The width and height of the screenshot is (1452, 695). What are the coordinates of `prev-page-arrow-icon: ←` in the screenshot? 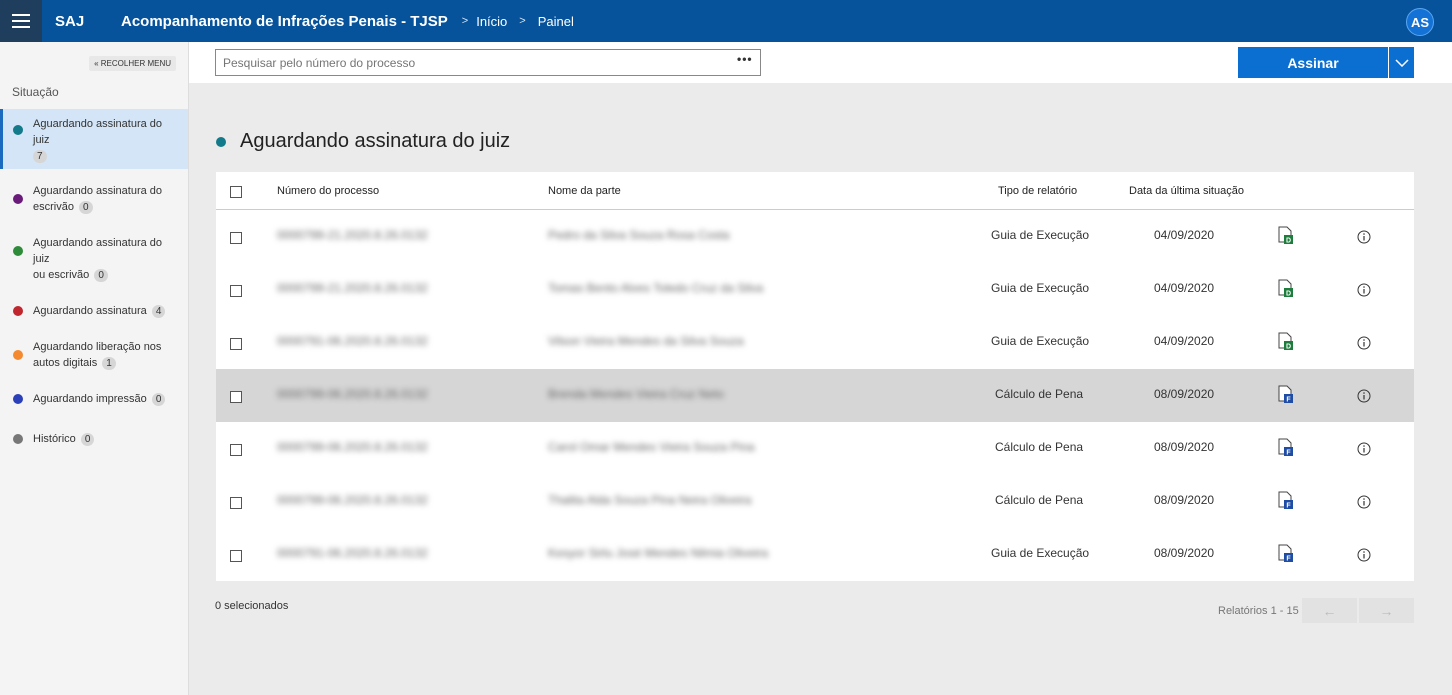 It's located at (1329, 610).